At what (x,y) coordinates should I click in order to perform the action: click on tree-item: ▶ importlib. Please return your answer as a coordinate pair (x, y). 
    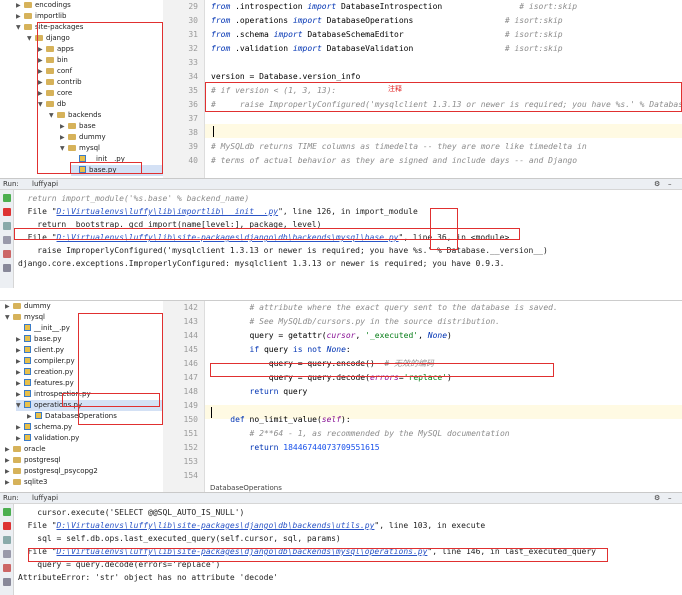
    Looking at the image, I should click on (89, 16).